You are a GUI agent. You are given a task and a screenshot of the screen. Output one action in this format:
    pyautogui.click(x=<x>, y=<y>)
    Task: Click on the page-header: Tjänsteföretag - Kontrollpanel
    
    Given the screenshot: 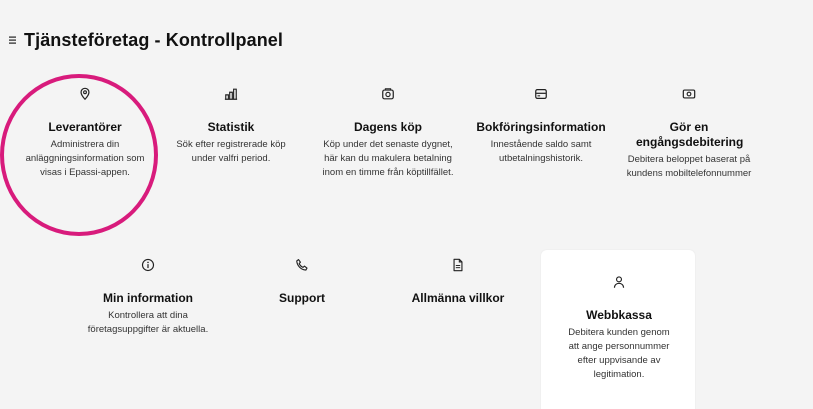 What is the action you would take?
    pyautogui.click(x=145, y=40)
    